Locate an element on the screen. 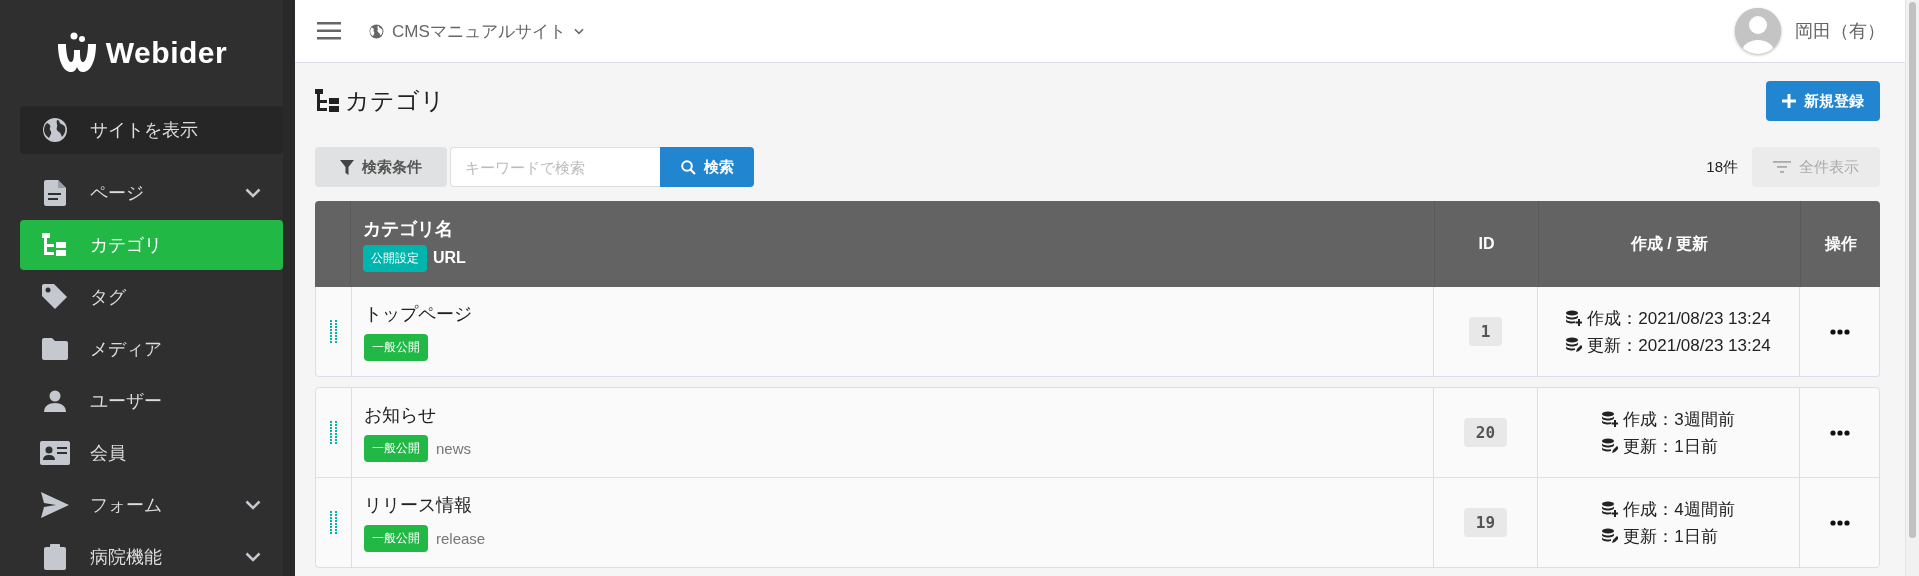  plus-icon is located at coordinates (1789, 101).